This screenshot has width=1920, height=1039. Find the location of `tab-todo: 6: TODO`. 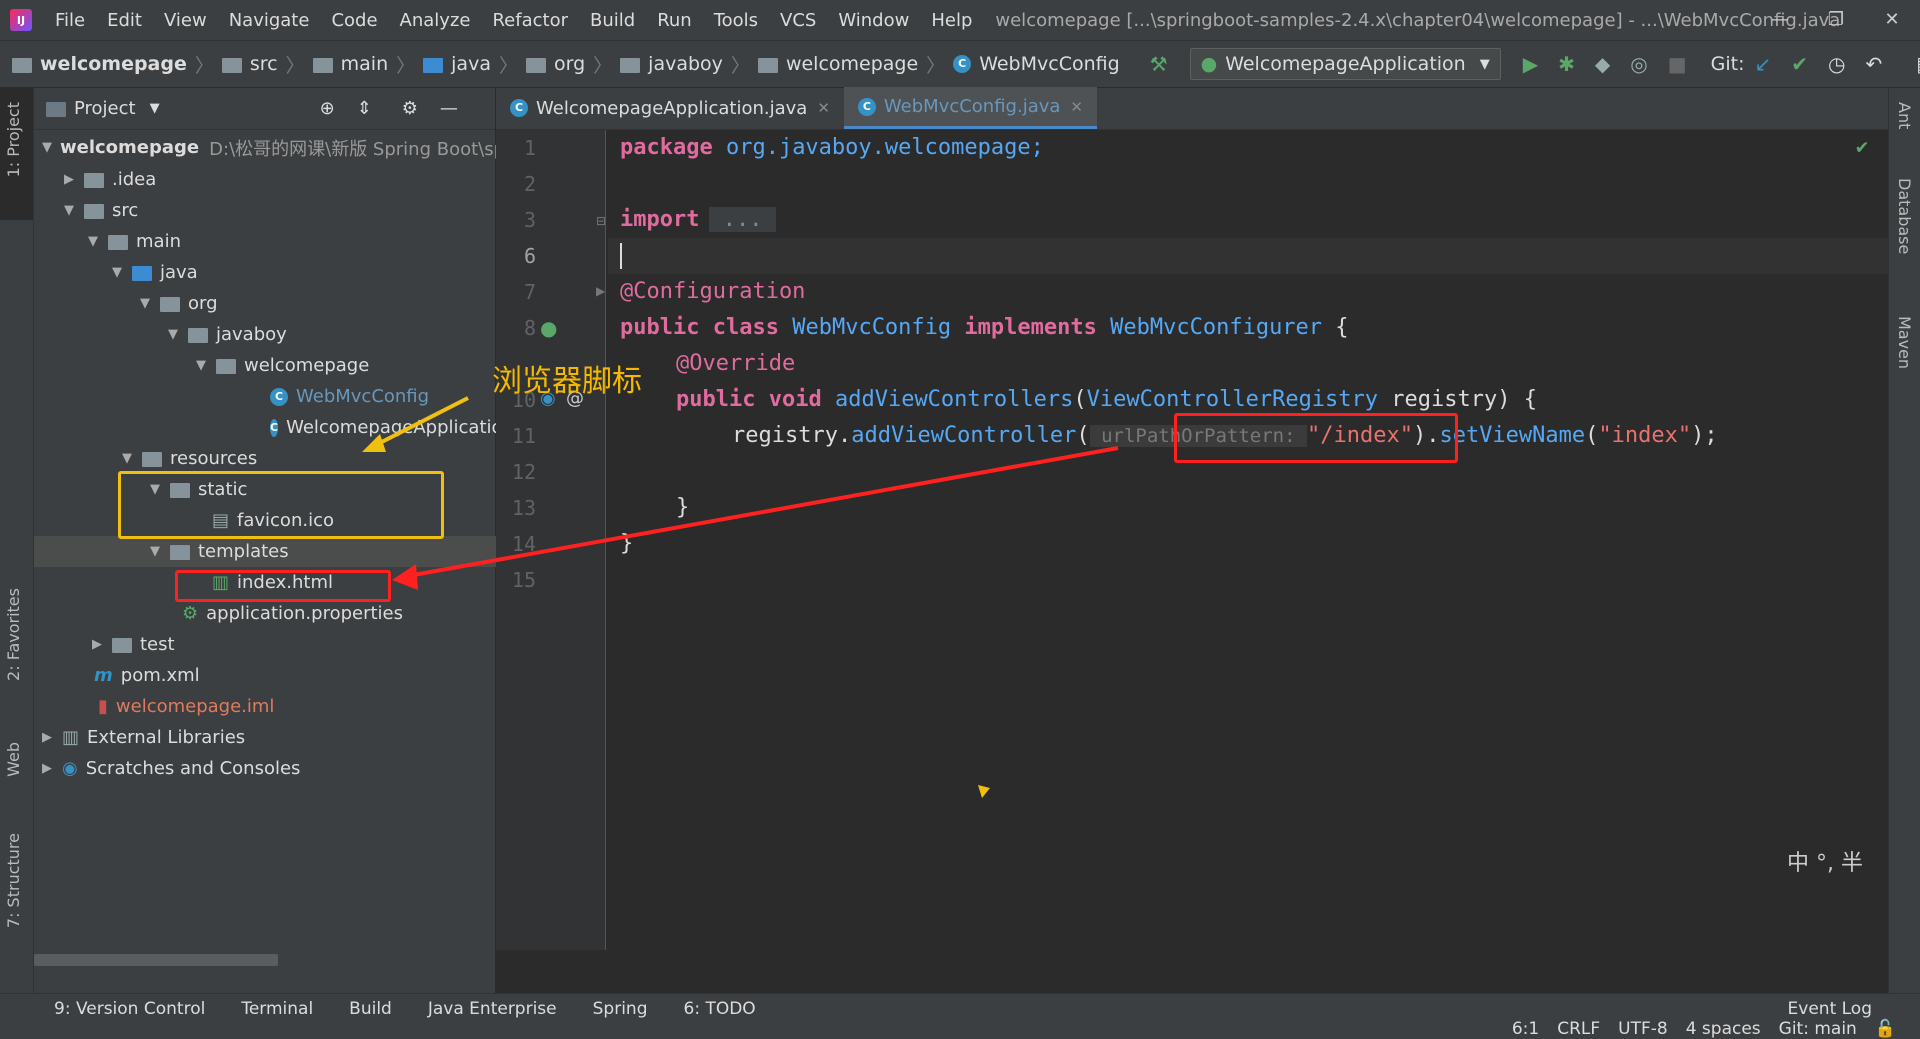

tab-todo: 6: TODO is located at coordinates (720, 1009).